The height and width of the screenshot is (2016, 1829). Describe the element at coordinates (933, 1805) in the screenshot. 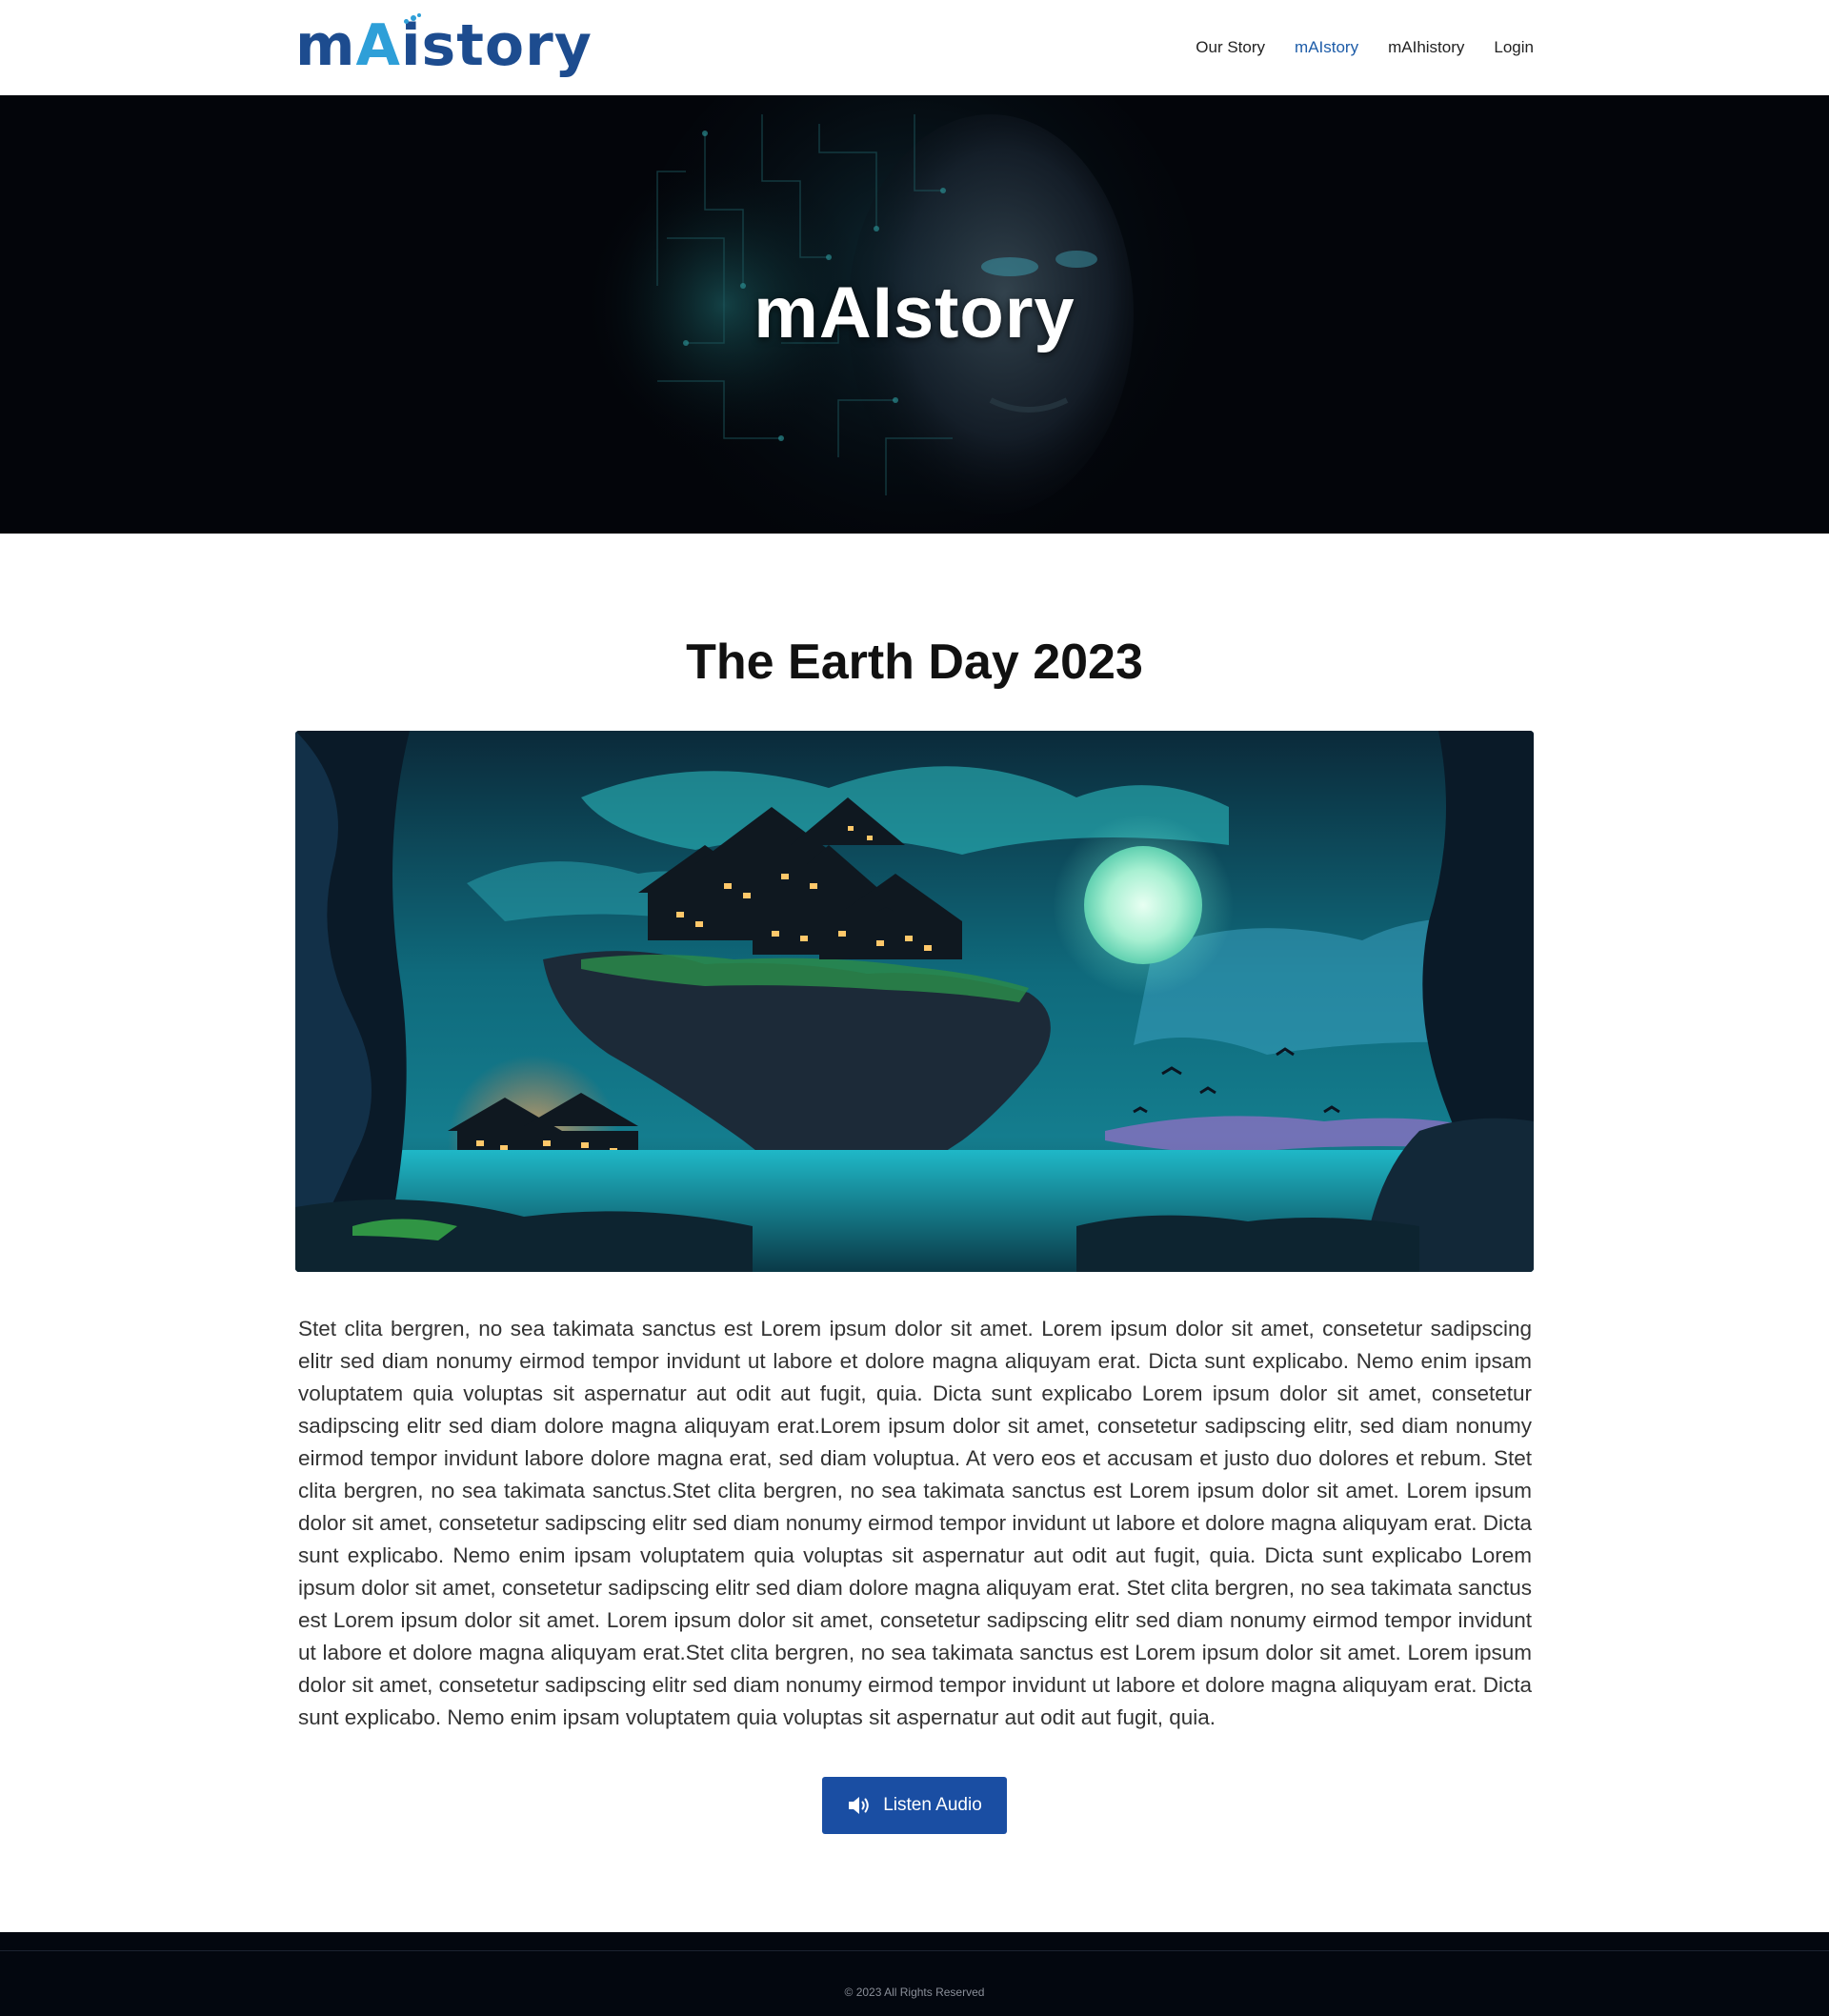

I see `listen-audio-label: Listen Audio` at that location.